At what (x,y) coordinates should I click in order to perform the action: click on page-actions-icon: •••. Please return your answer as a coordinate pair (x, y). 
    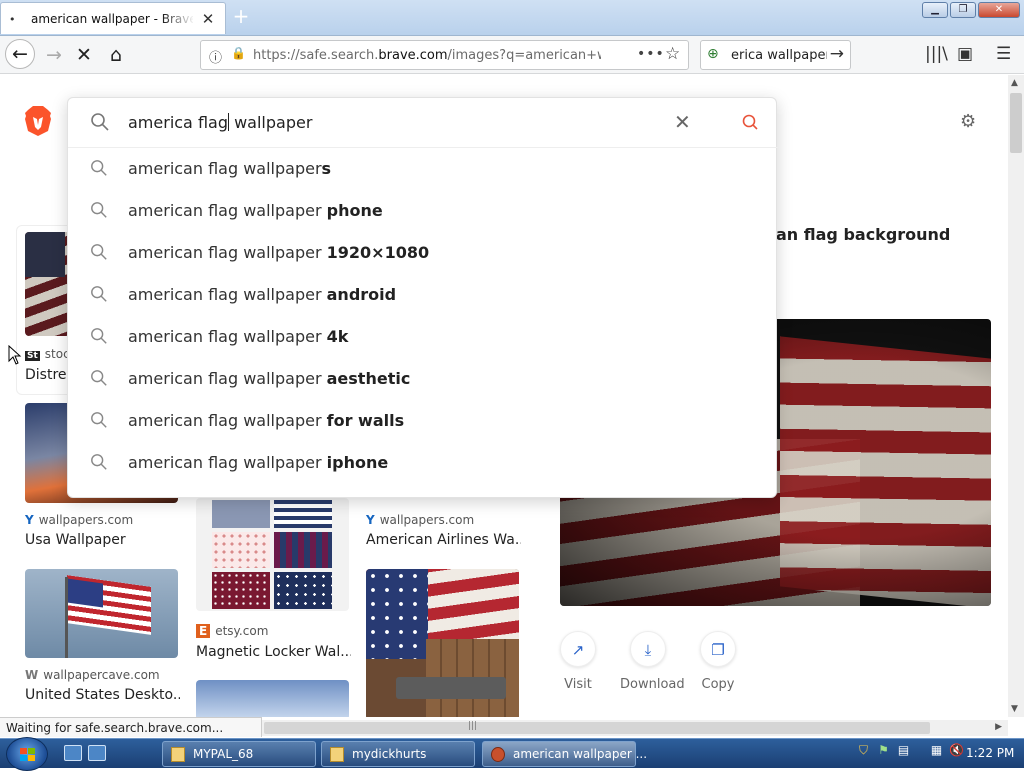
    Looking at the image, I should click on (651, 54).